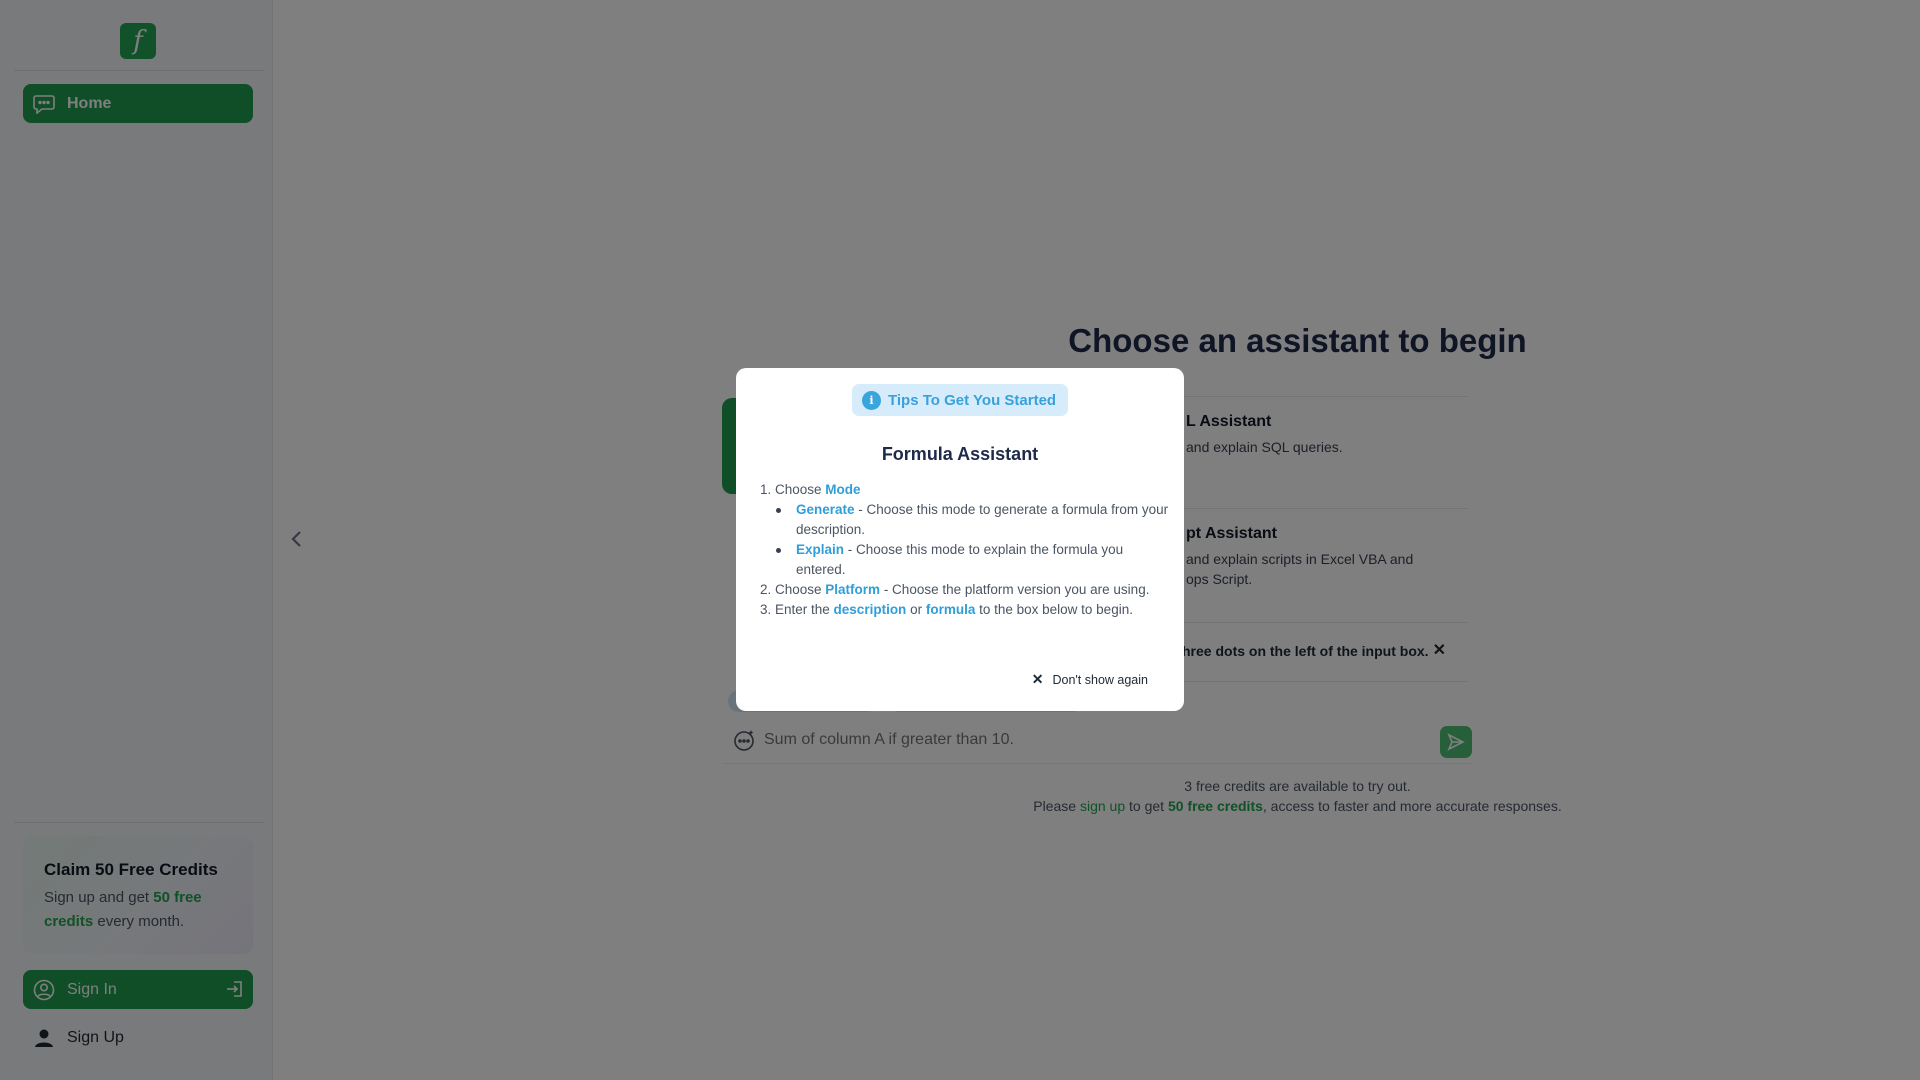  What do you see at coordinates (1100, 679) in the screenshot?
I see `dont-show-again-label: Don't show again` at bounding box center [1100, 679].